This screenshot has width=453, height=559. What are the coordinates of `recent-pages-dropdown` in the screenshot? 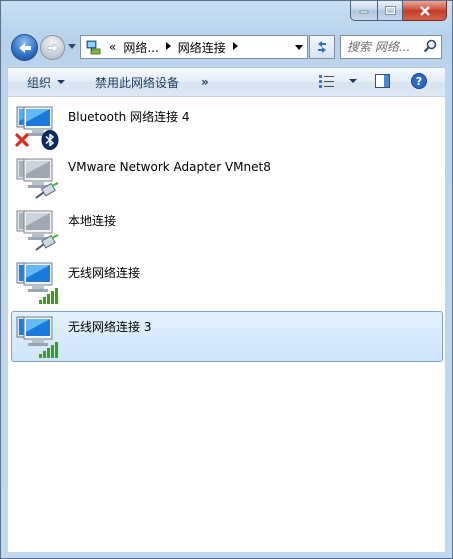 It's located at (71, 46).